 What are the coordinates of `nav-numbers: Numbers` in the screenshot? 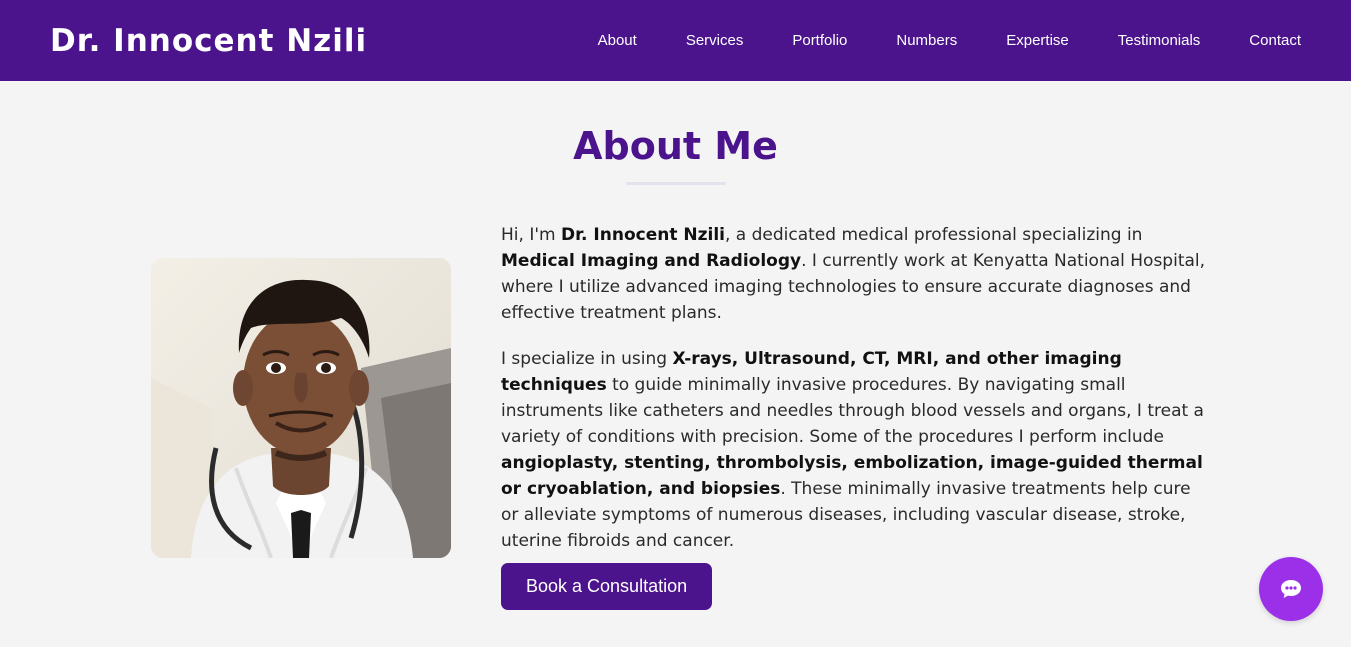 It's located at (926, 40).